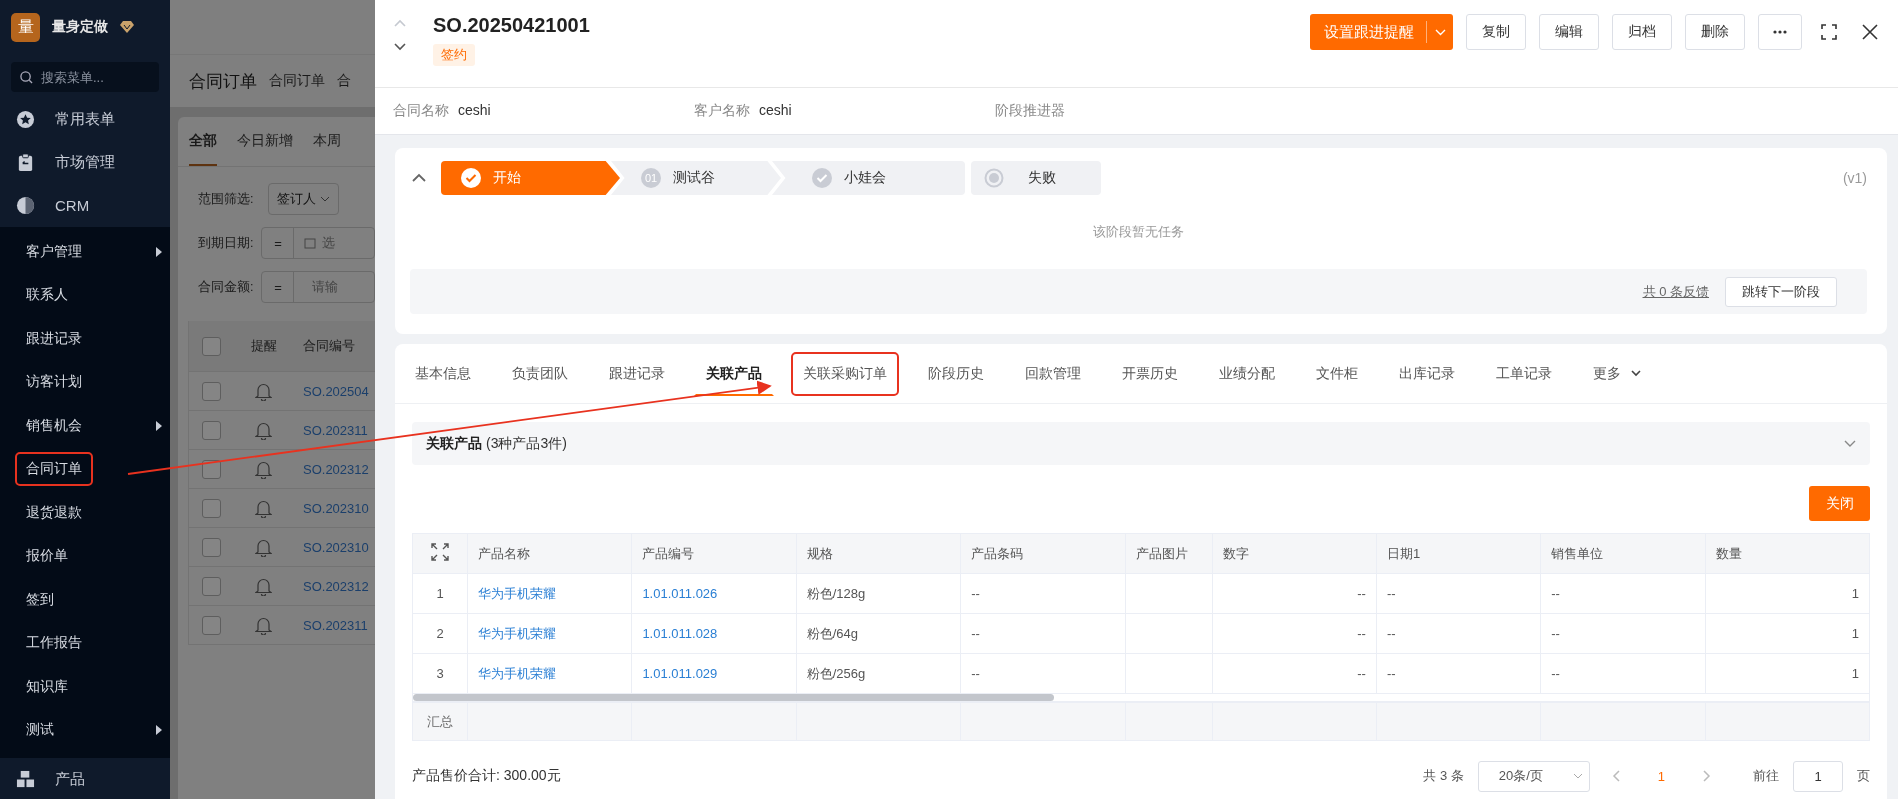 Image resolution: width=1898 pixels, height=799 pixels. I want to click on detail-tab: 开票历史, so click(1150, 373).